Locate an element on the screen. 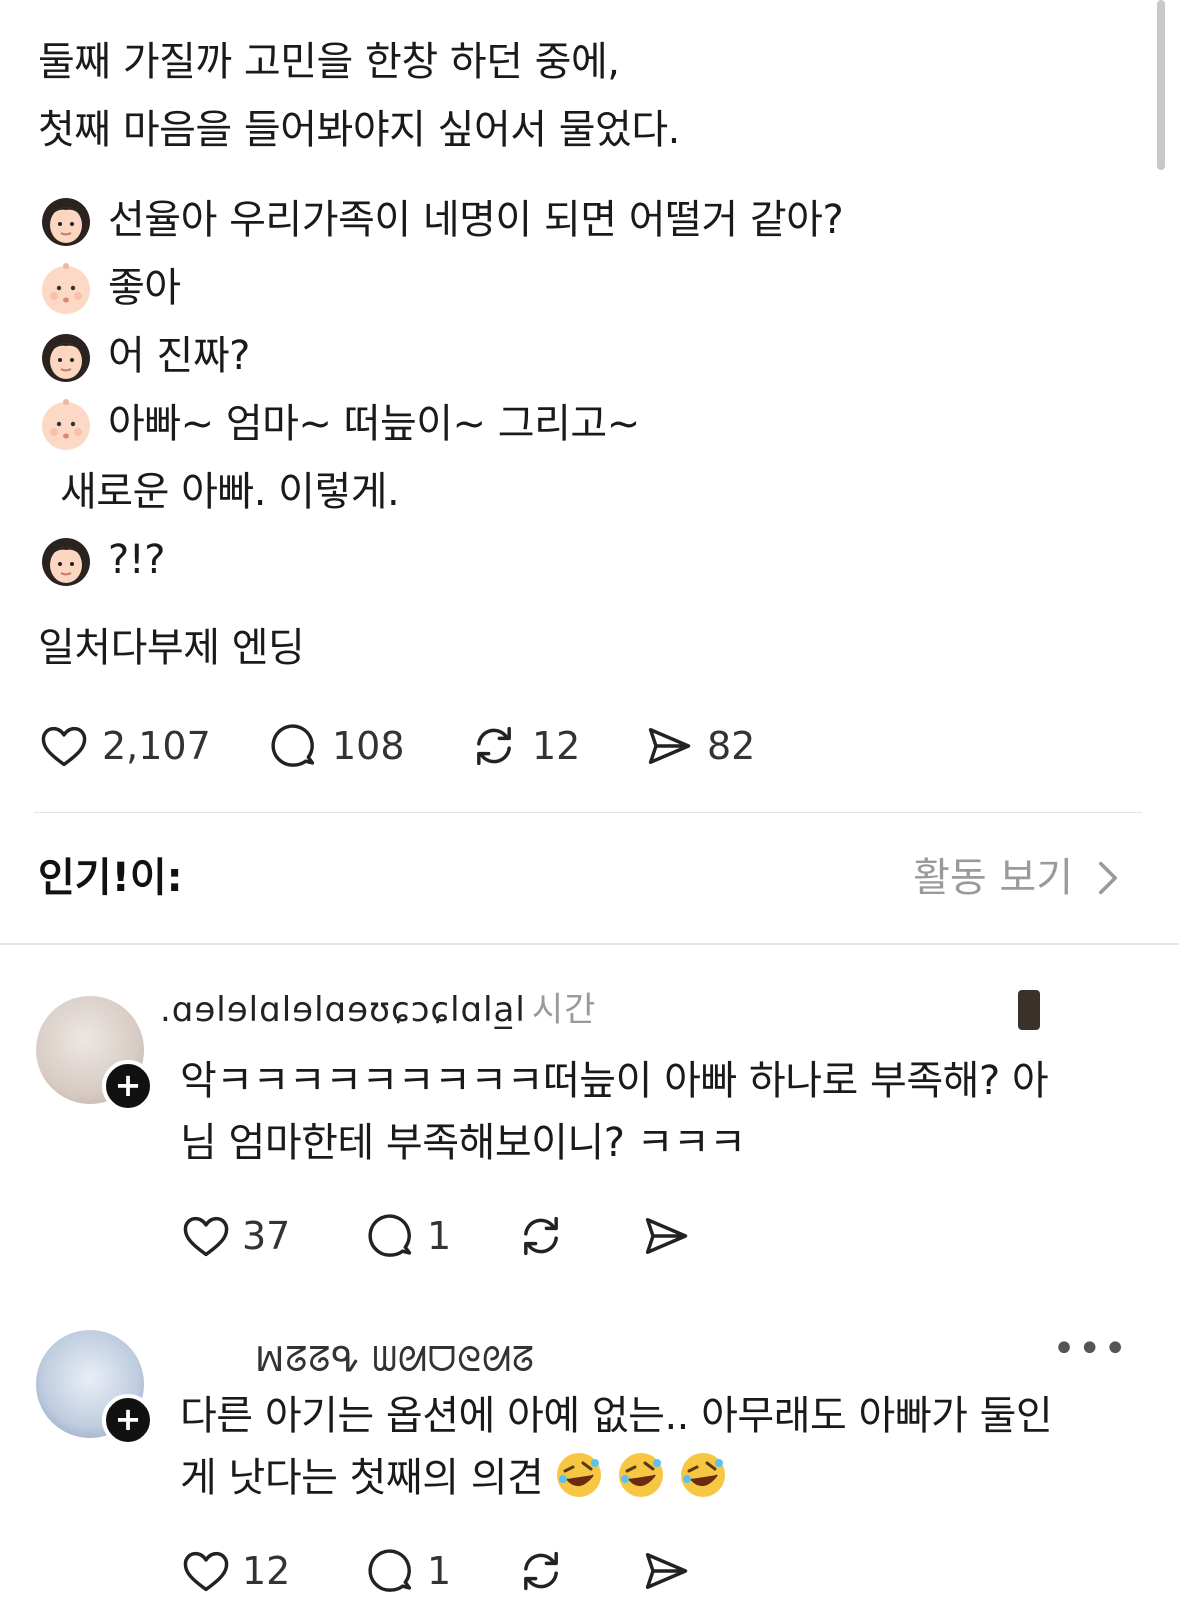  comment-like-button: 12 is located at coordinates (272, 1571).